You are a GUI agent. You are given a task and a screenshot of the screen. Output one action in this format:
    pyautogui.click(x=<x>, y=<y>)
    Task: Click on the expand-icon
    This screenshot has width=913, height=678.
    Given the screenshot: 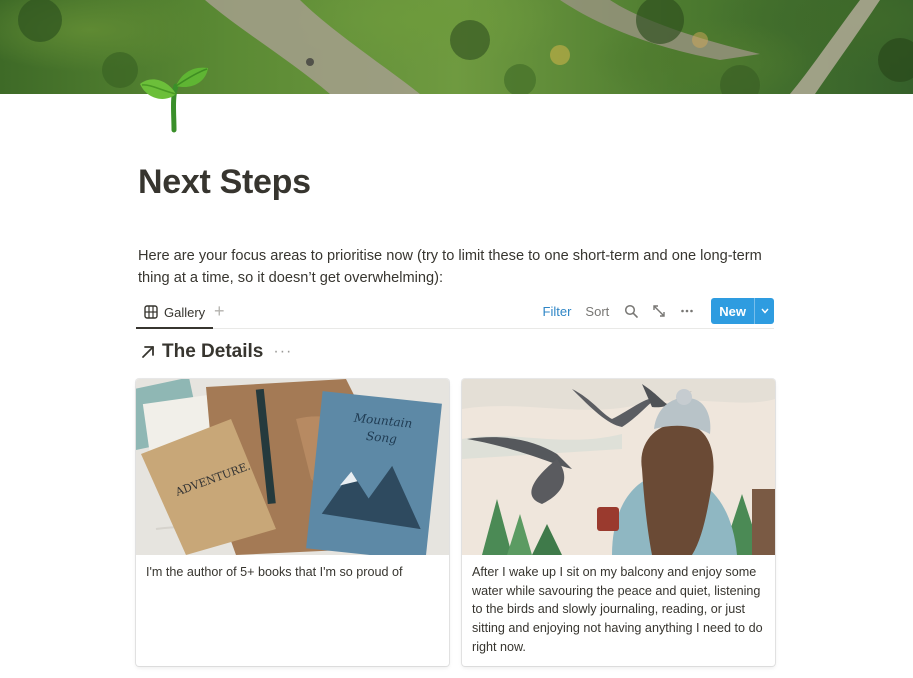 What is the action you would take?
    pyautogui.click(x=659, y=311)
    